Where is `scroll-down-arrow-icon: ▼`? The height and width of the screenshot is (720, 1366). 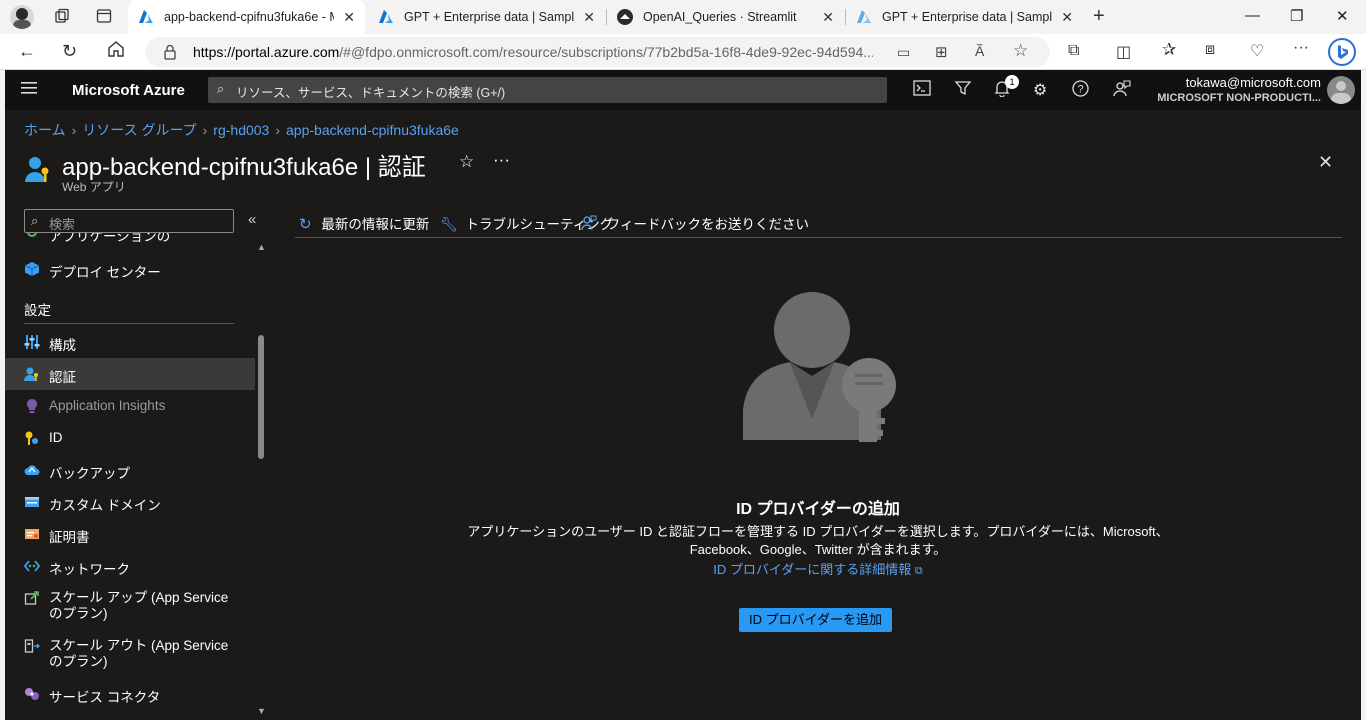
scroll-down-arrow-icon: ▼ is located at coordinates (261, 711).